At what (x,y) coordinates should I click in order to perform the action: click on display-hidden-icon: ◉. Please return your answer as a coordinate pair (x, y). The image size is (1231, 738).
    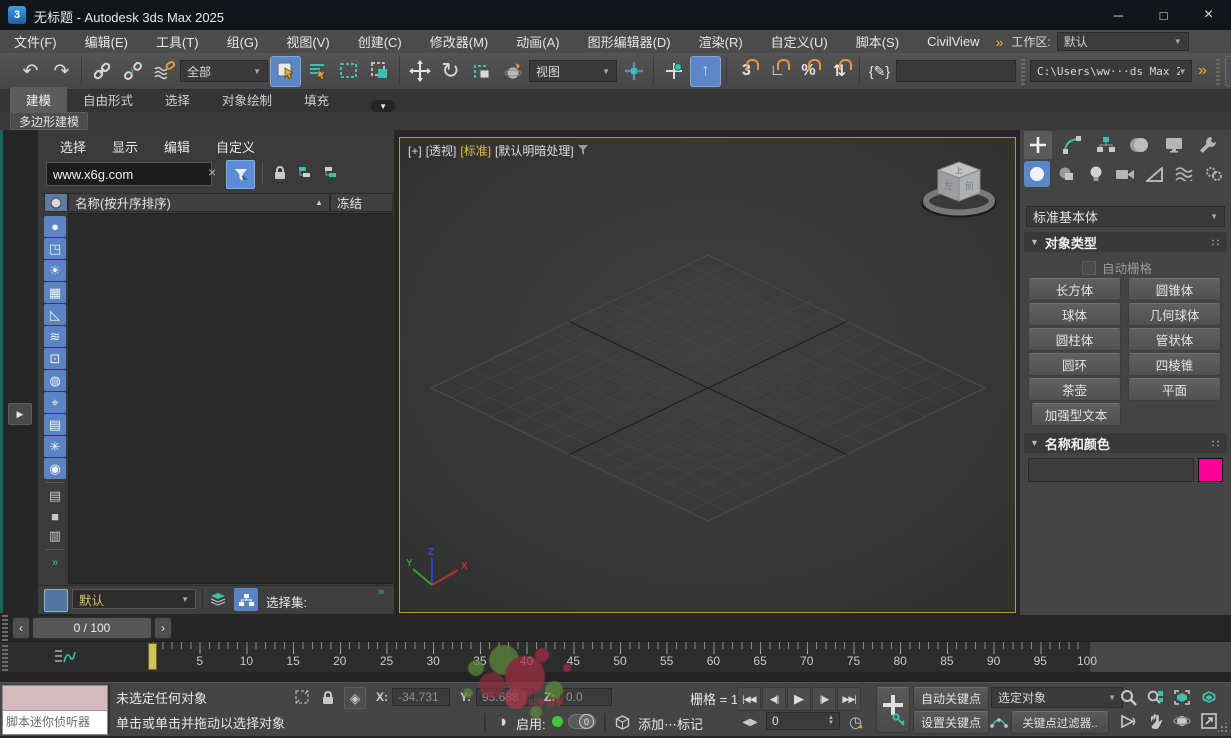
    Looking at the image, I should click on (55, 468).